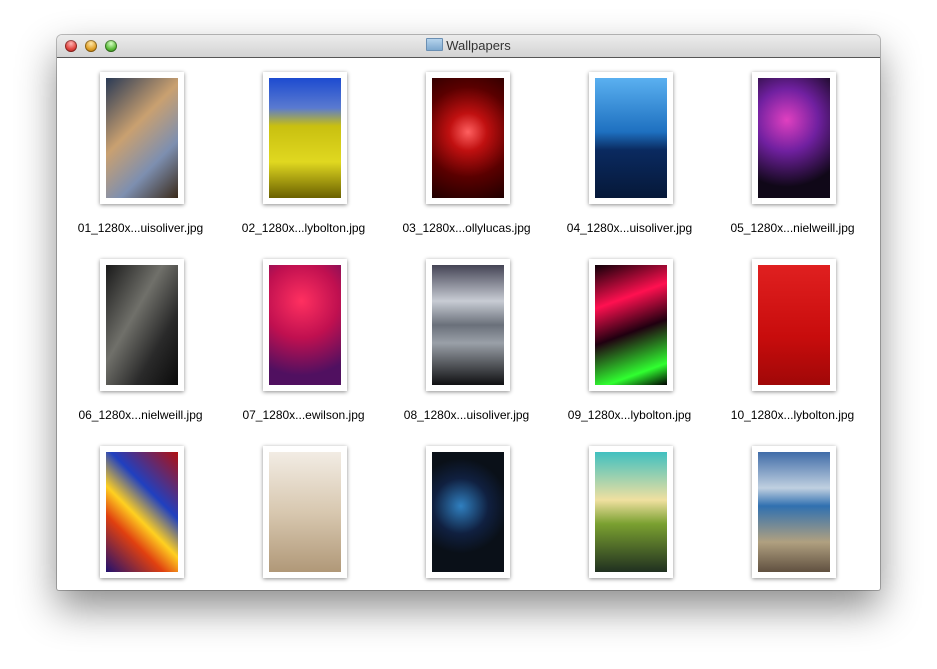 The height and width of the screenshot is (669, 937). I want to click on file-name: 01_1280x...uisoliver.jpg, so click(140, 228).